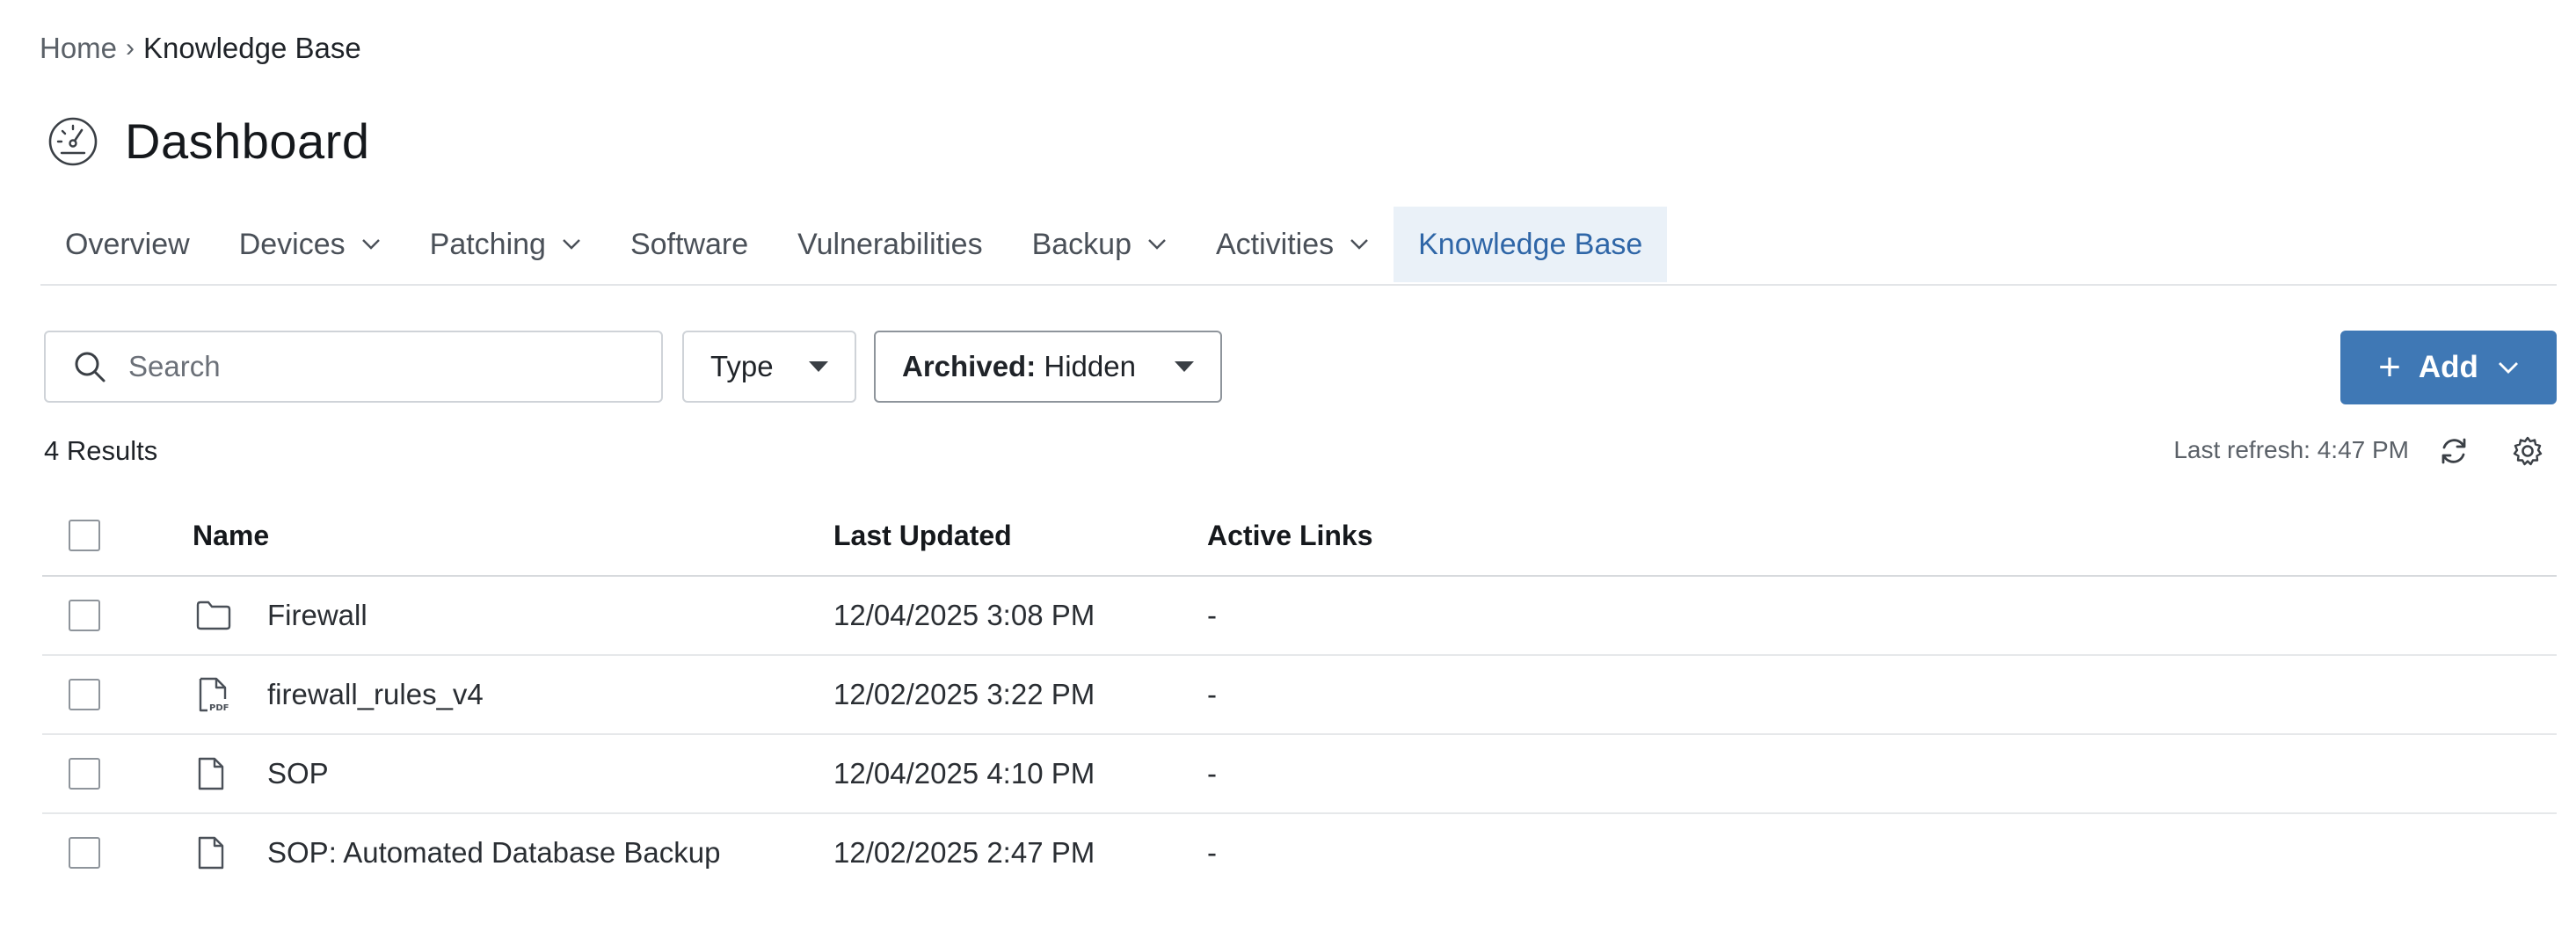 The width and height of the screenshot is (2576, 939). I want to click on refresh-icon, so click(2453, 451).